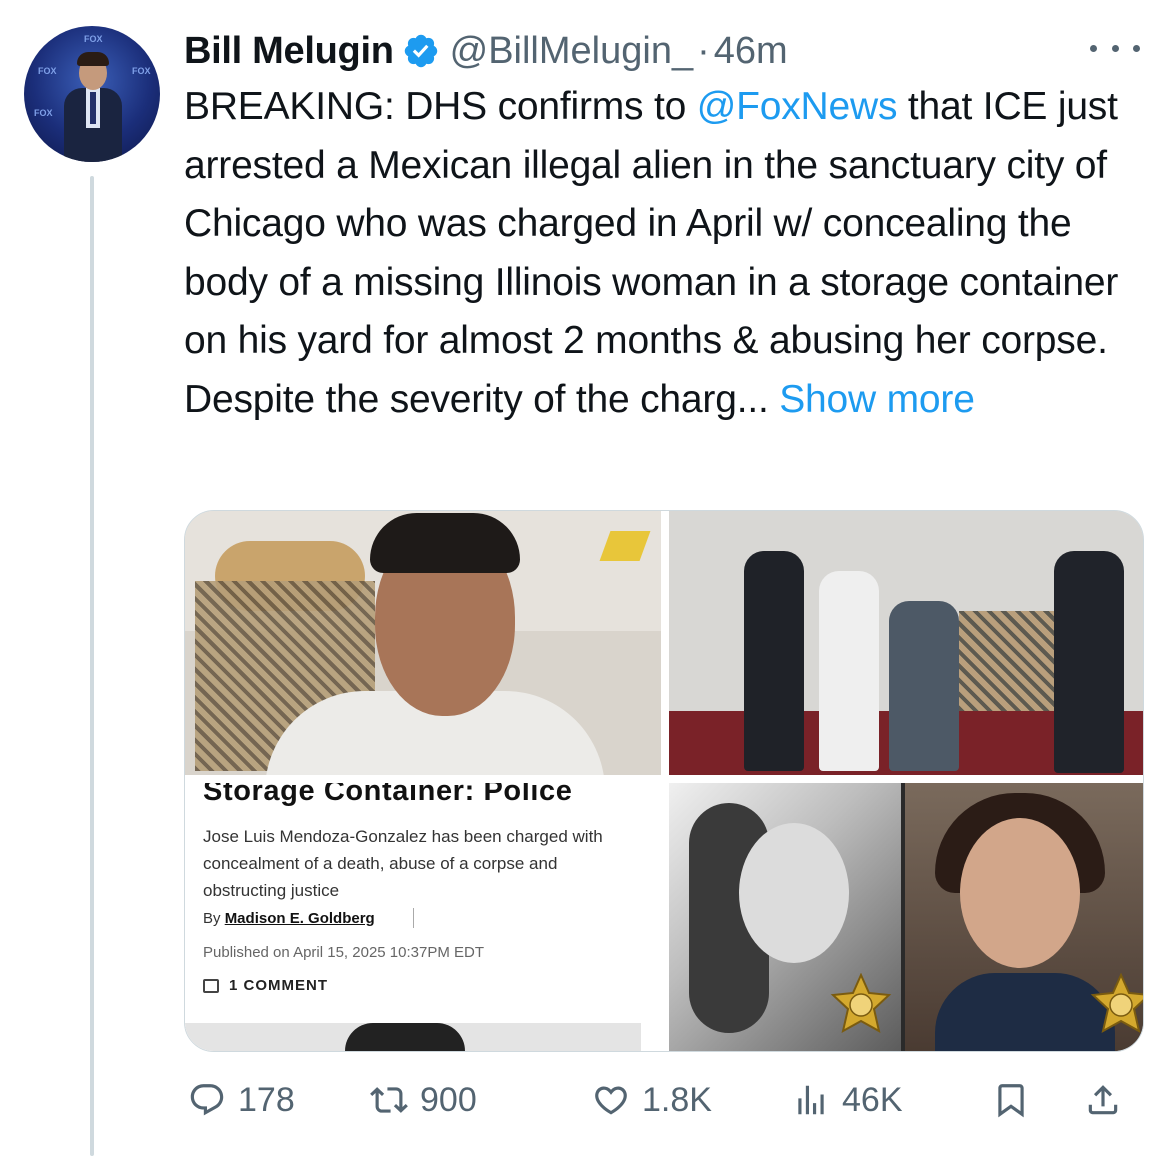  I want to click on author-avatar: FOX FOX FOX FOX, so click(92, 94).